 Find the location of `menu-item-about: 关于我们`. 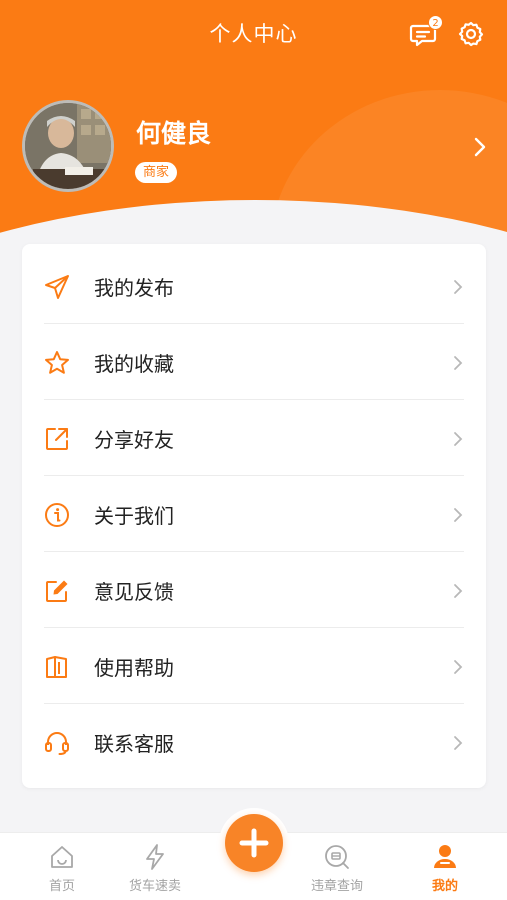

menu-item-about: 关于我们 is located at coordinates (254, 514).